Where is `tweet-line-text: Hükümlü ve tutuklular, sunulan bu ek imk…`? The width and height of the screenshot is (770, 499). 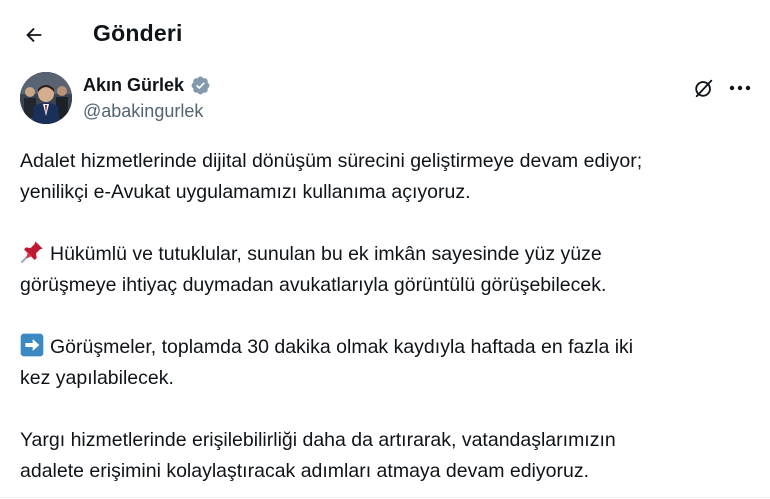
tweet-line-text: Hükümlü ve tutuklular, sunulan bu ek imk… is located at coordinates (326, 254).